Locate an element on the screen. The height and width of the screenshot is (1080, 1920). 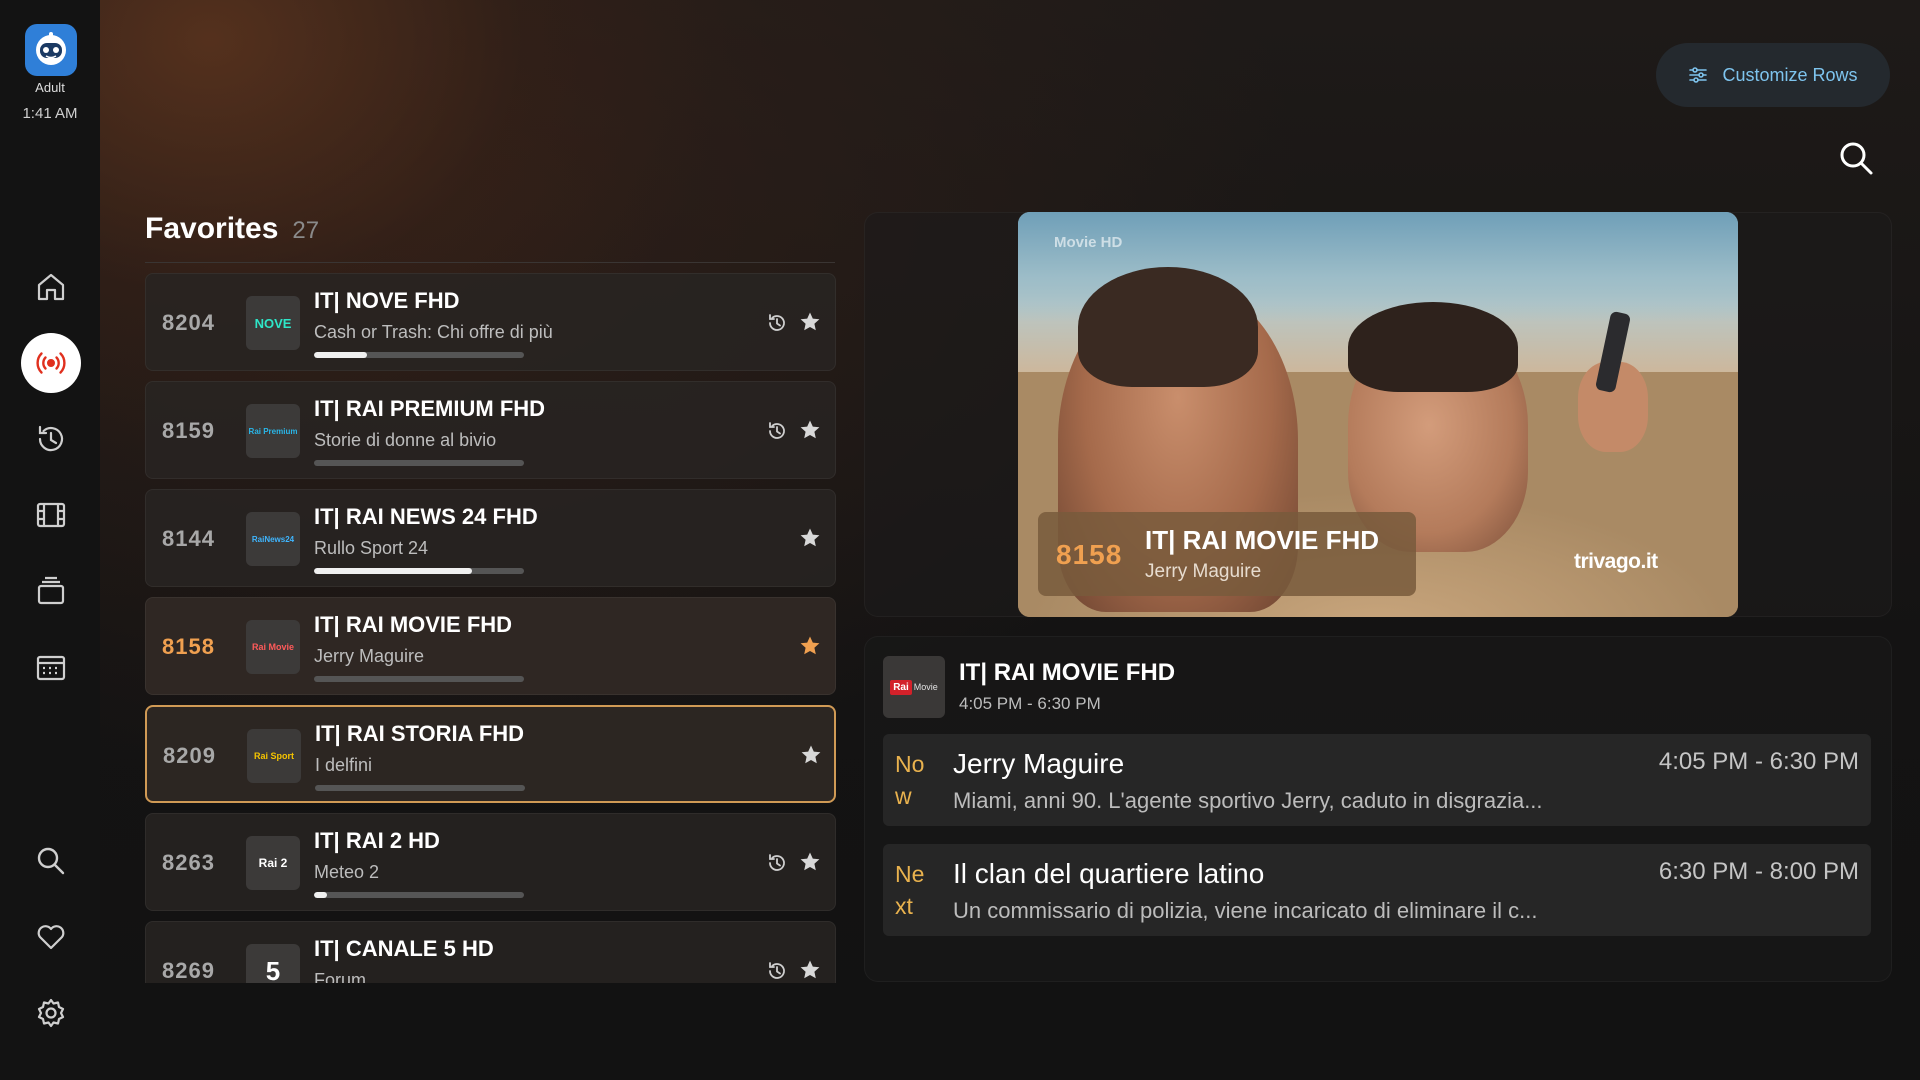
channel-logo-text: Rai 2 is located at coordinates (273, 863).